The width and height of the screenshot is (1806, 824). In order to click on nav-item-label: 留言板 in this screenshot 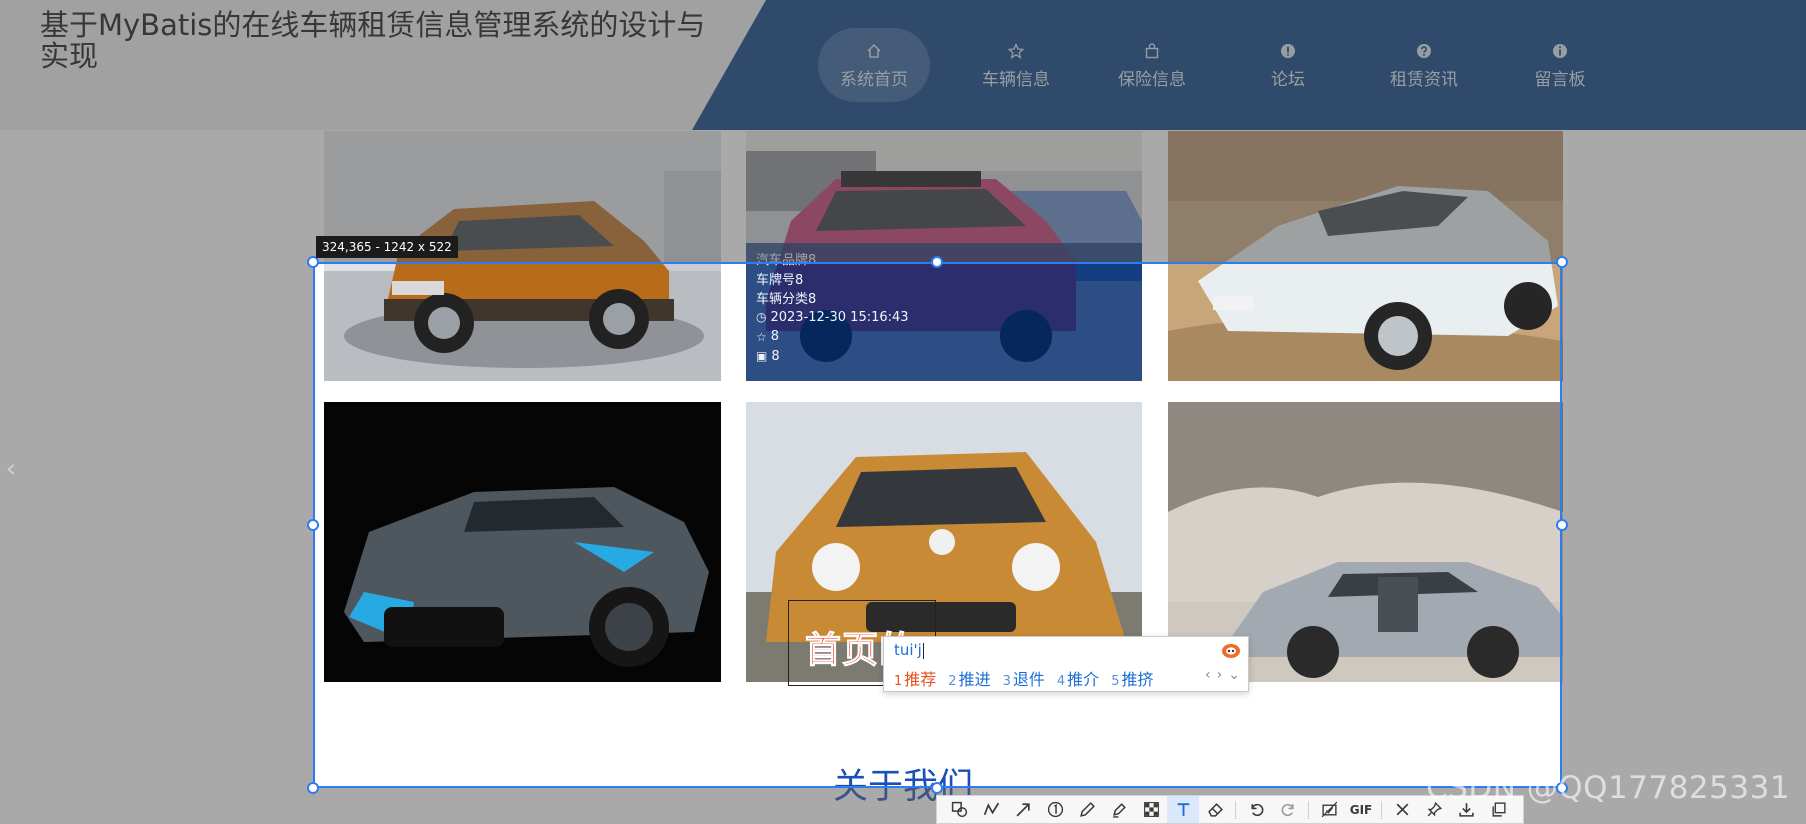, I will do `click(1560, 79)`.